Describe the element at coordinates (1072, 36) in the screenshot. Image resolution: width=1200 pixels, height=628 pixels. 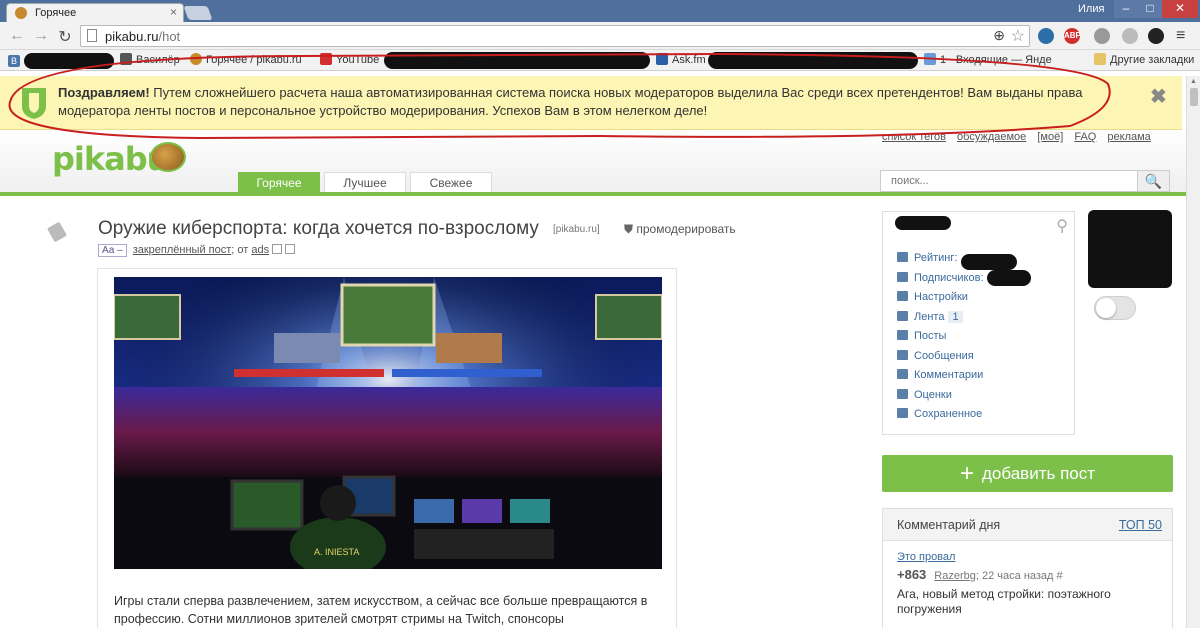
I see `adblock-plus-icon: ABP` at that location.